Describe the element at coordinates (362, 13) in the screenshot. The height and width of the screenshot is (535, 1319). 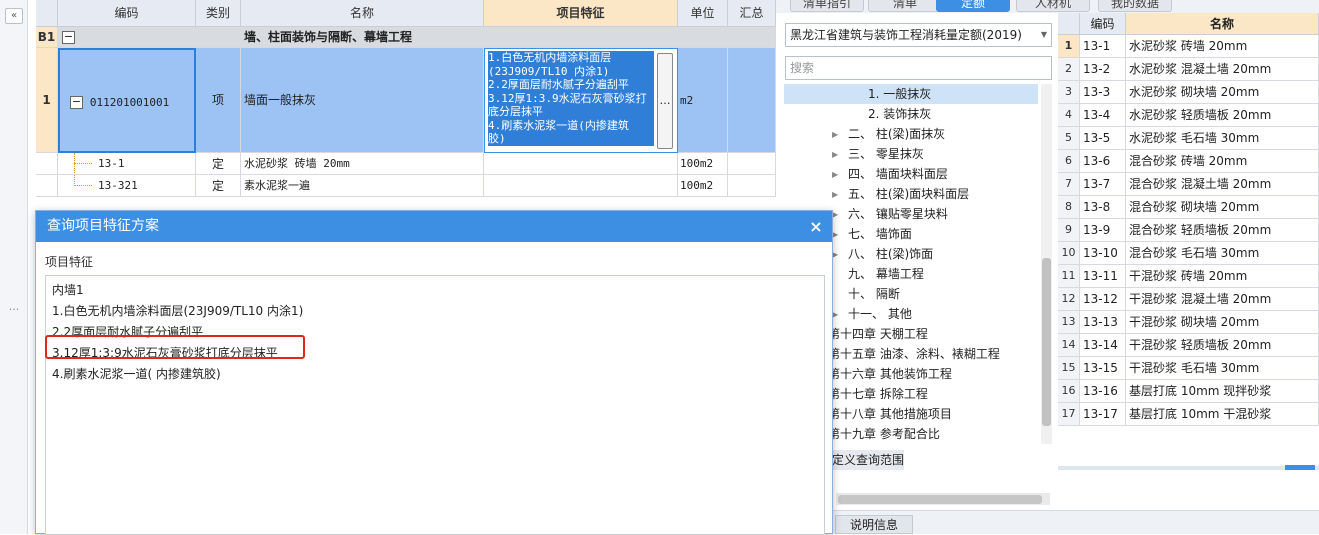
I see `grid-header-name: 名称` at that location.